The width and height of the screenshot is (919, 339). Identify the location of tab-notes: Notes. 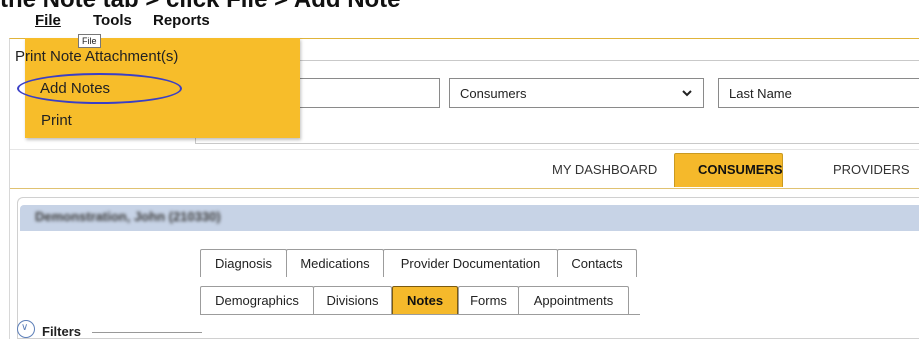
(425, 300).